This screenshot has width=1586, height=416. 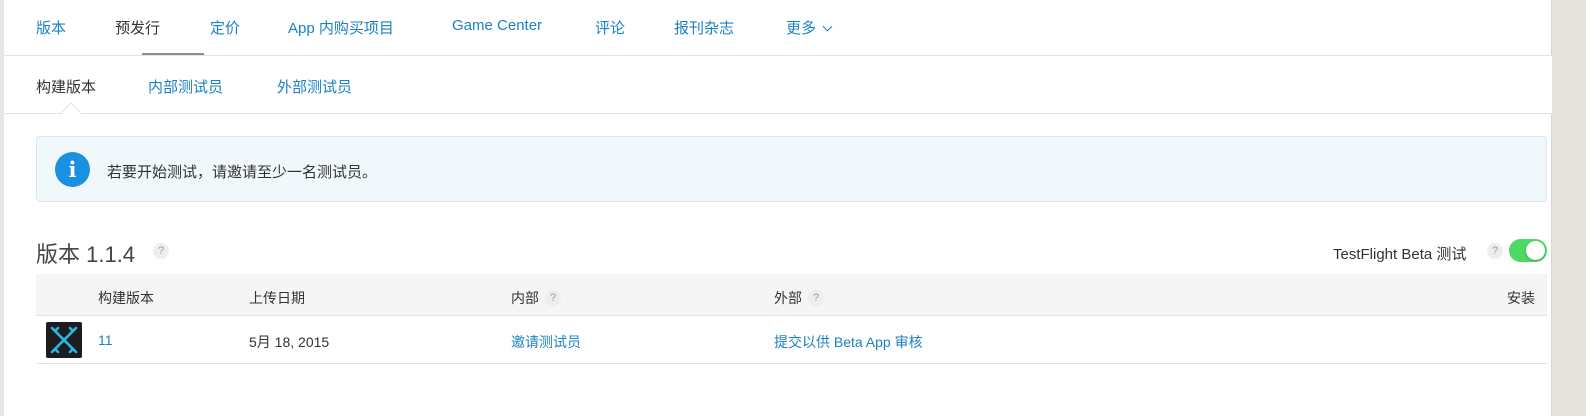 I want to click on tab-pricing: 定价, so click(x=225, y=27).